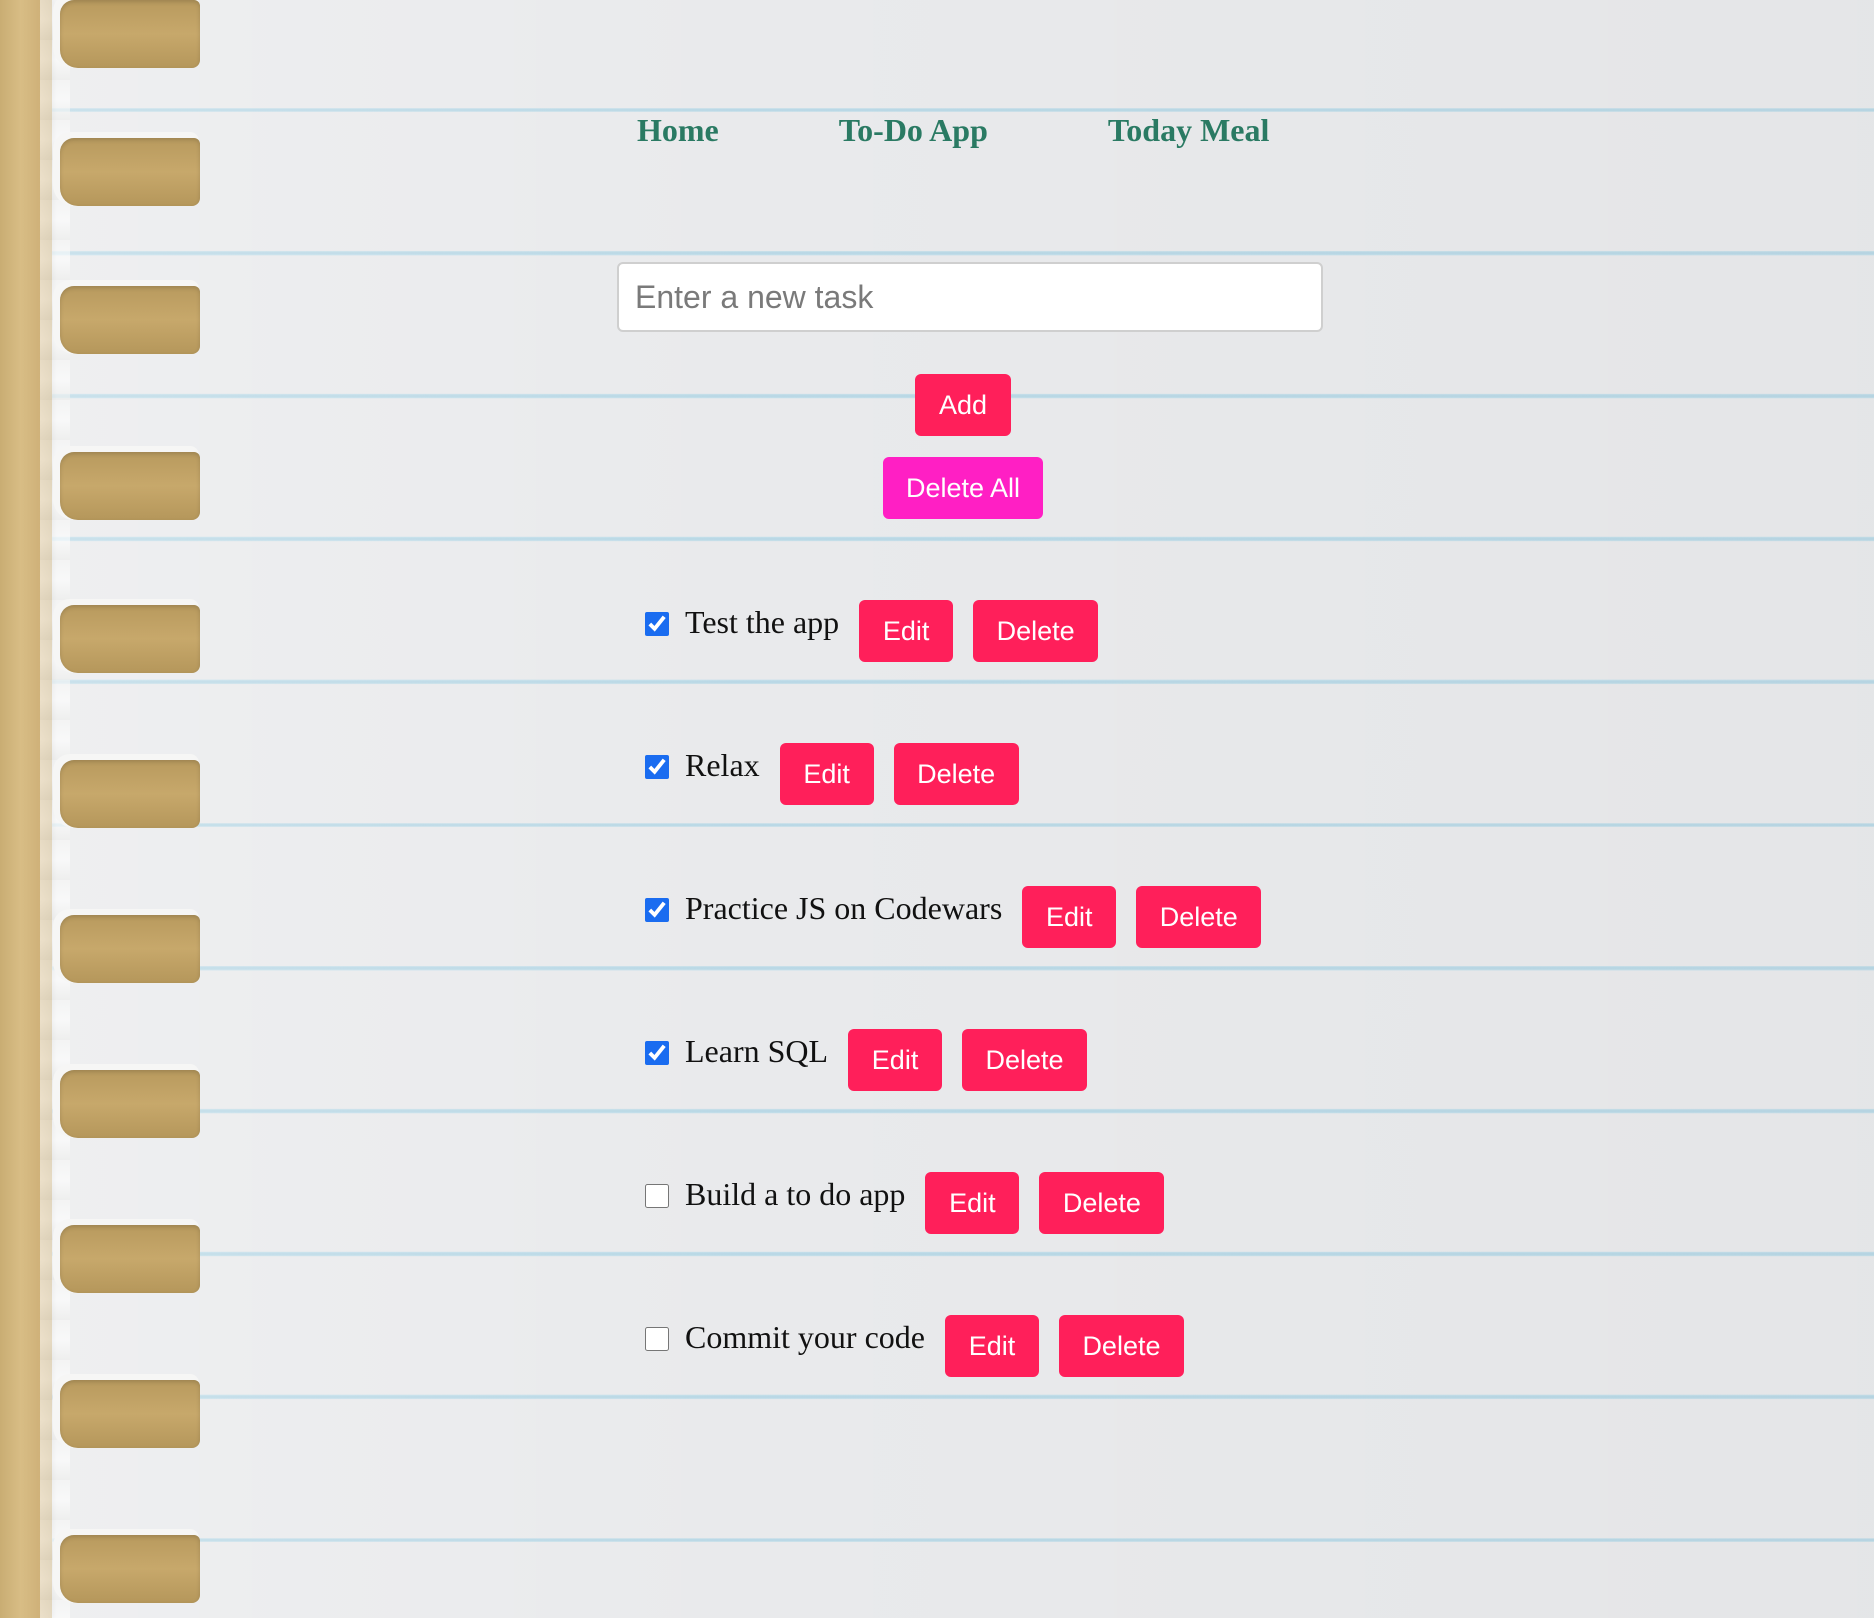  I want to click on task-text: Relax, so click(722, 765).